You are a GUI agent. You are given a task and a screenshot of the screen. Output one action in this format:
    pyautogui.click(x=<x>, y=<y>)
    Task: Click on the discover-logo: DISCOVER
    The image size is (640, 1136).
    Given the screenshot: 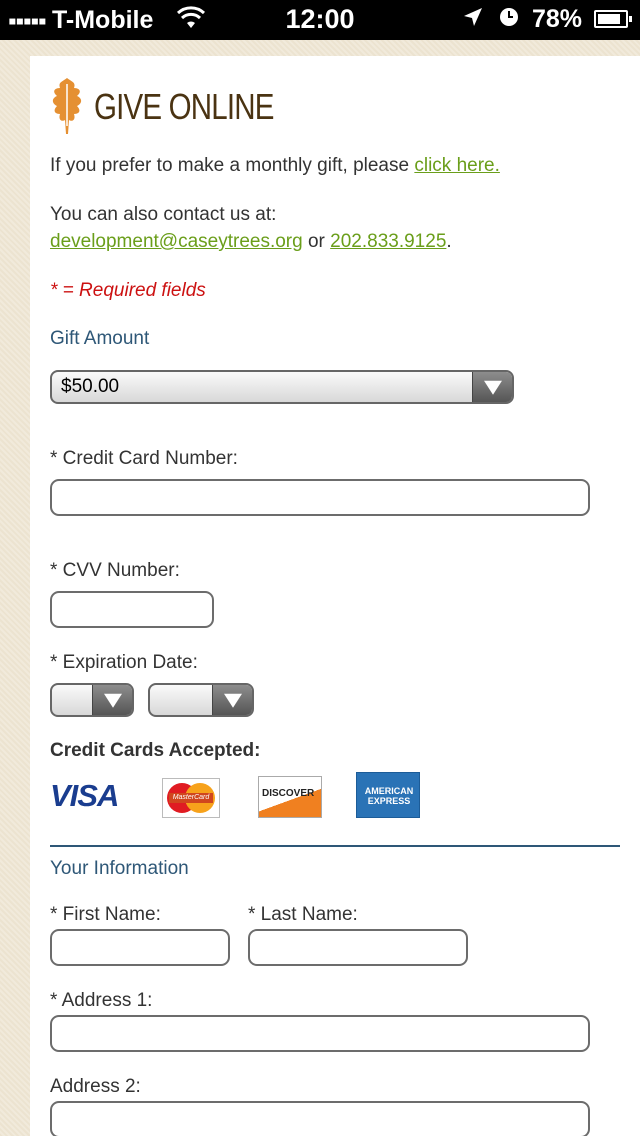 What is the action you would take?
    pyautogui.click(x=290, y=797)
    